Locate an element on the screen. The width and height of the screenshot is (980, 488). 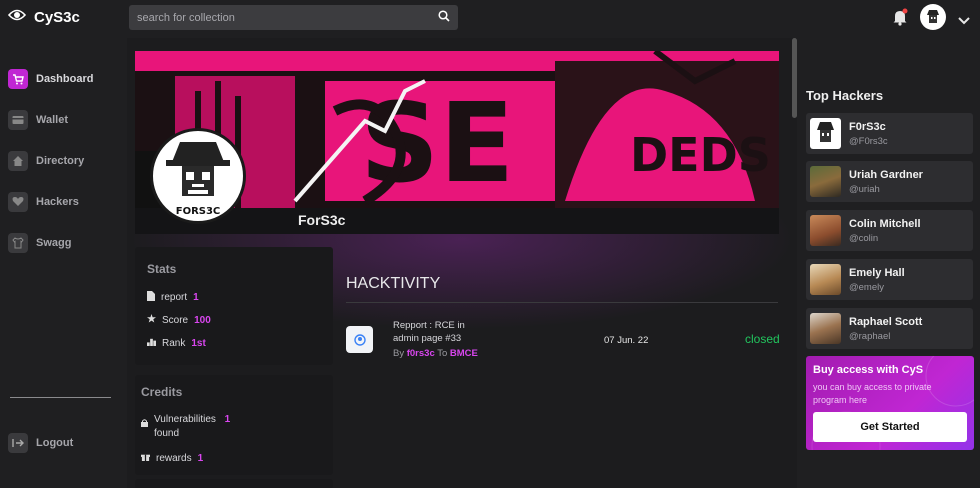
report-target-link: BMCE is located at coordinates (464, 353).